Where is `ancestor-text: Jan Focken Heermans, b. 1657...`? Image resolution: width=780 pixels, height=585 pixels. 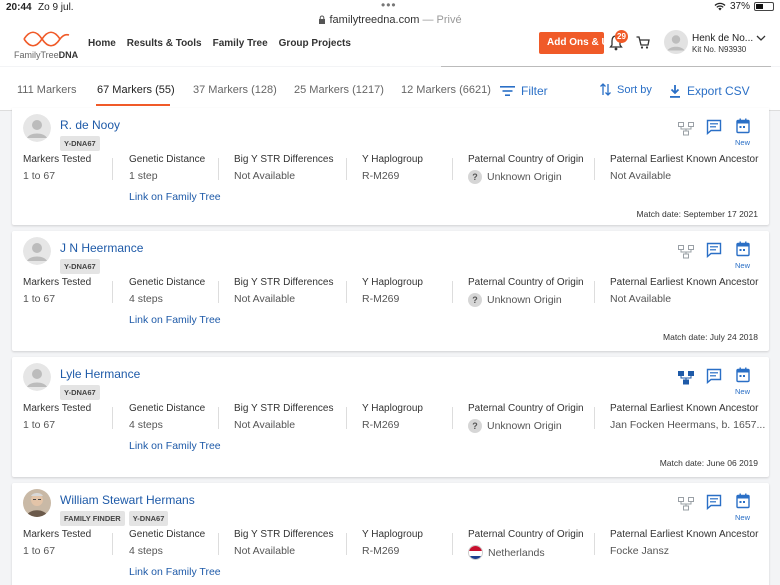 ancestor-text: Jan Focken Heermans, b. 1657... is located at coordinates (688, 425).